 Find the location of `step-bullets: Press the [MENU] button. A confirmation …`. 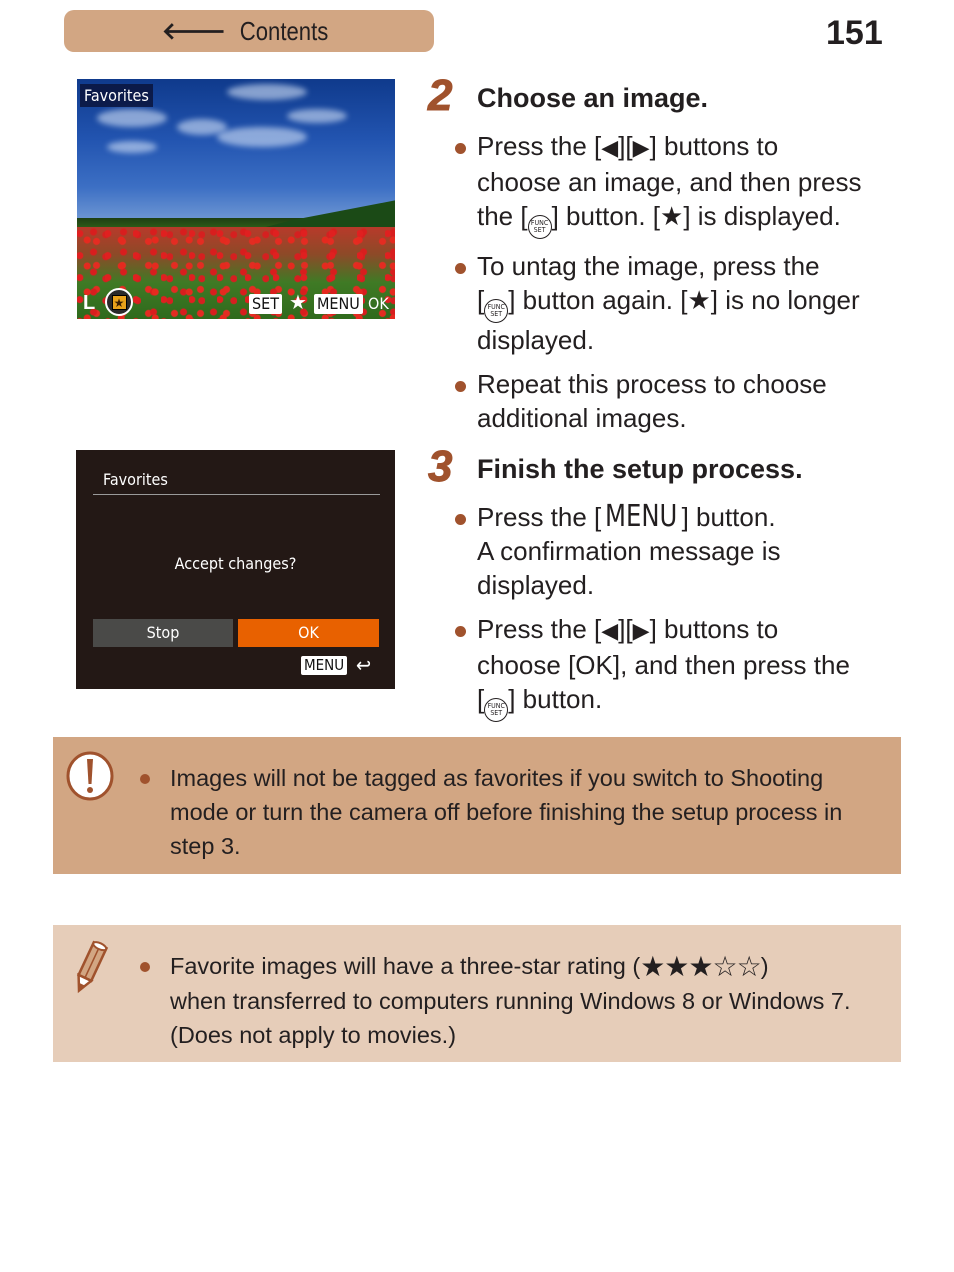

step-bullets: Press the [MENU] button. A confirmation … is located at coordinates (651, 616).